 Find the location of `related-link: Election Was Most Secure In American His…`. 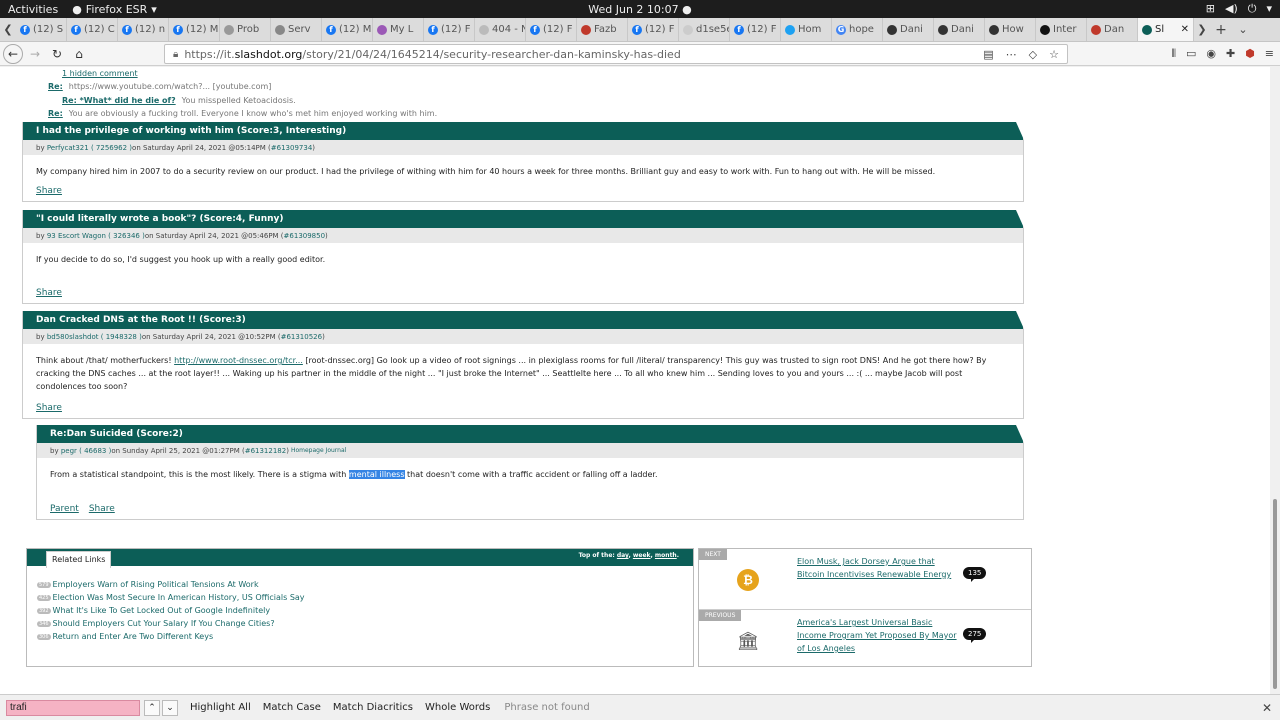

related-link: Election Was Most Secure In American His… is located at coordinates (179, 597).